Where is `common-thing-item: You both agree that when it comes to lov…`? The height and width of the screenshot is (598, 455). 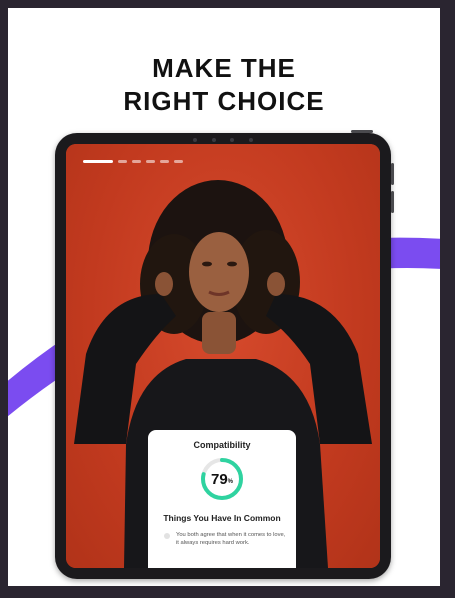 common-thing-item: You both agree that when it comes to lov… is located at coordinates (226, 539).